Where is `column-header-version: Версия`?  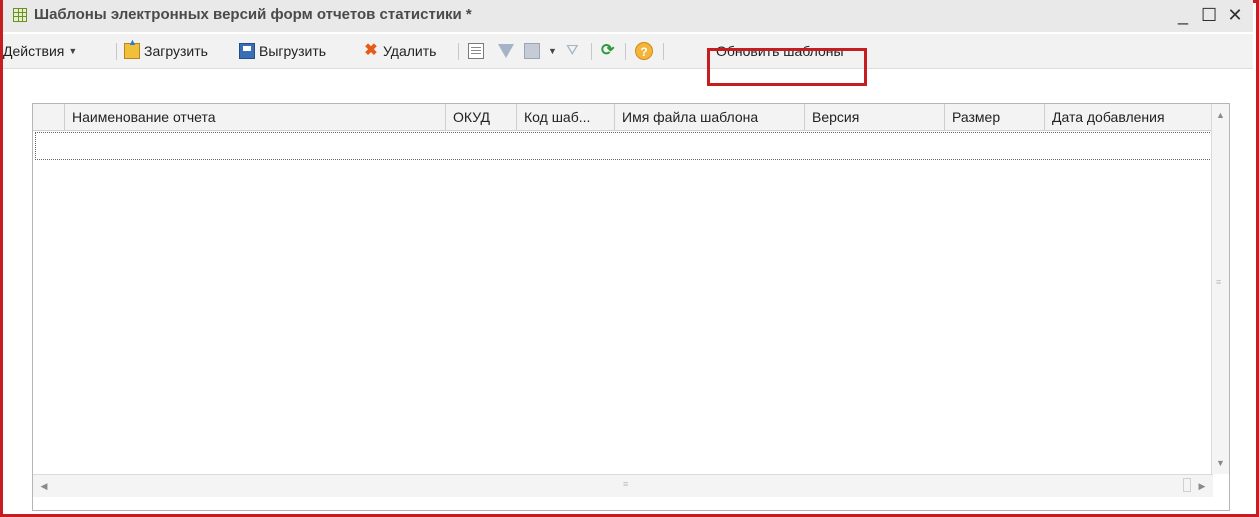 column-header-version: Версия is located at coordinates (875, 117).